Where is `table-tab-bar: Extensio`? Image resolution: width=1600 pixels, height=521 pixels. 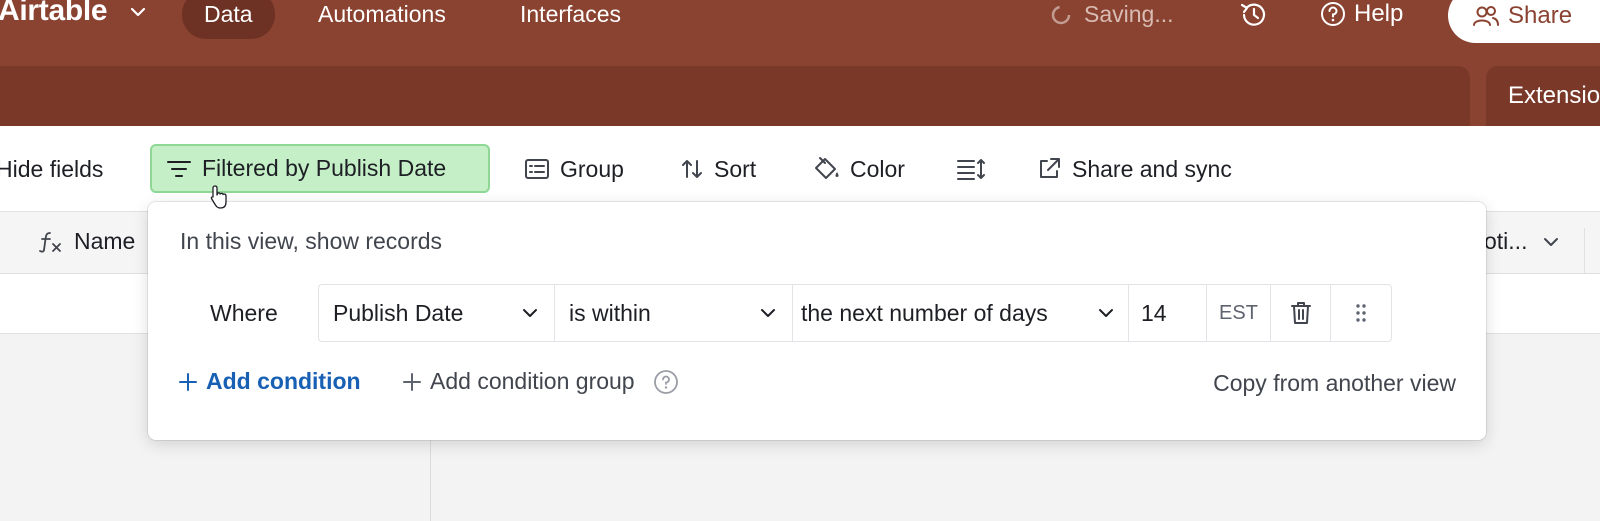
table-tab-bar: Extensio is located at coordinates (800, 96).